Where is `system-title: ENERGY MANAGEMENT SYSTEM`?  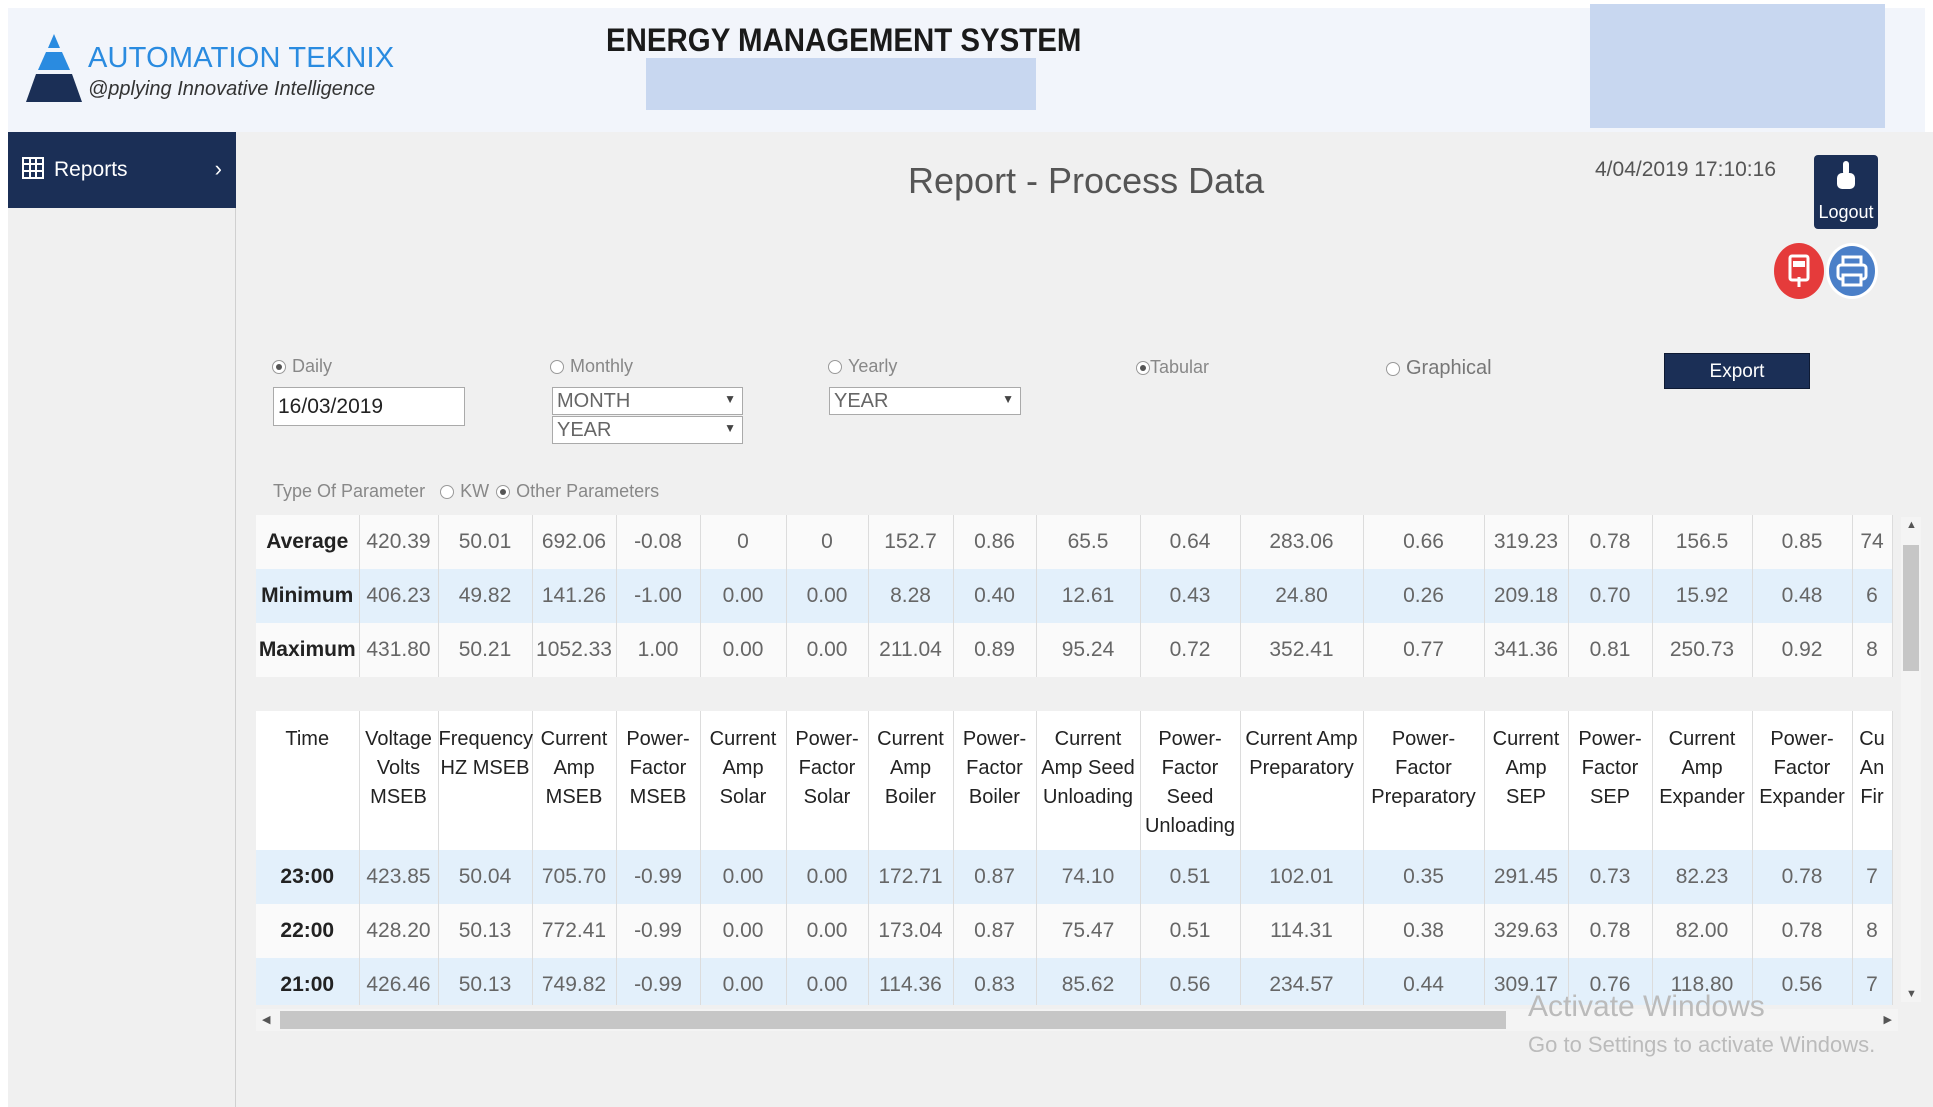 system-title: ENERGY MANAGEMENT SYSTEM is located at coordinates (844, 40).